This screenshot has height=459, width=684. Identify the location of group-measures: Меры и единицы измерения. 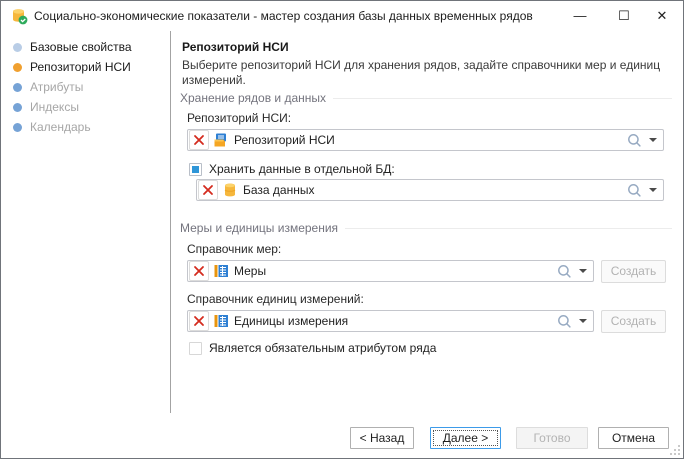
(426, 228).